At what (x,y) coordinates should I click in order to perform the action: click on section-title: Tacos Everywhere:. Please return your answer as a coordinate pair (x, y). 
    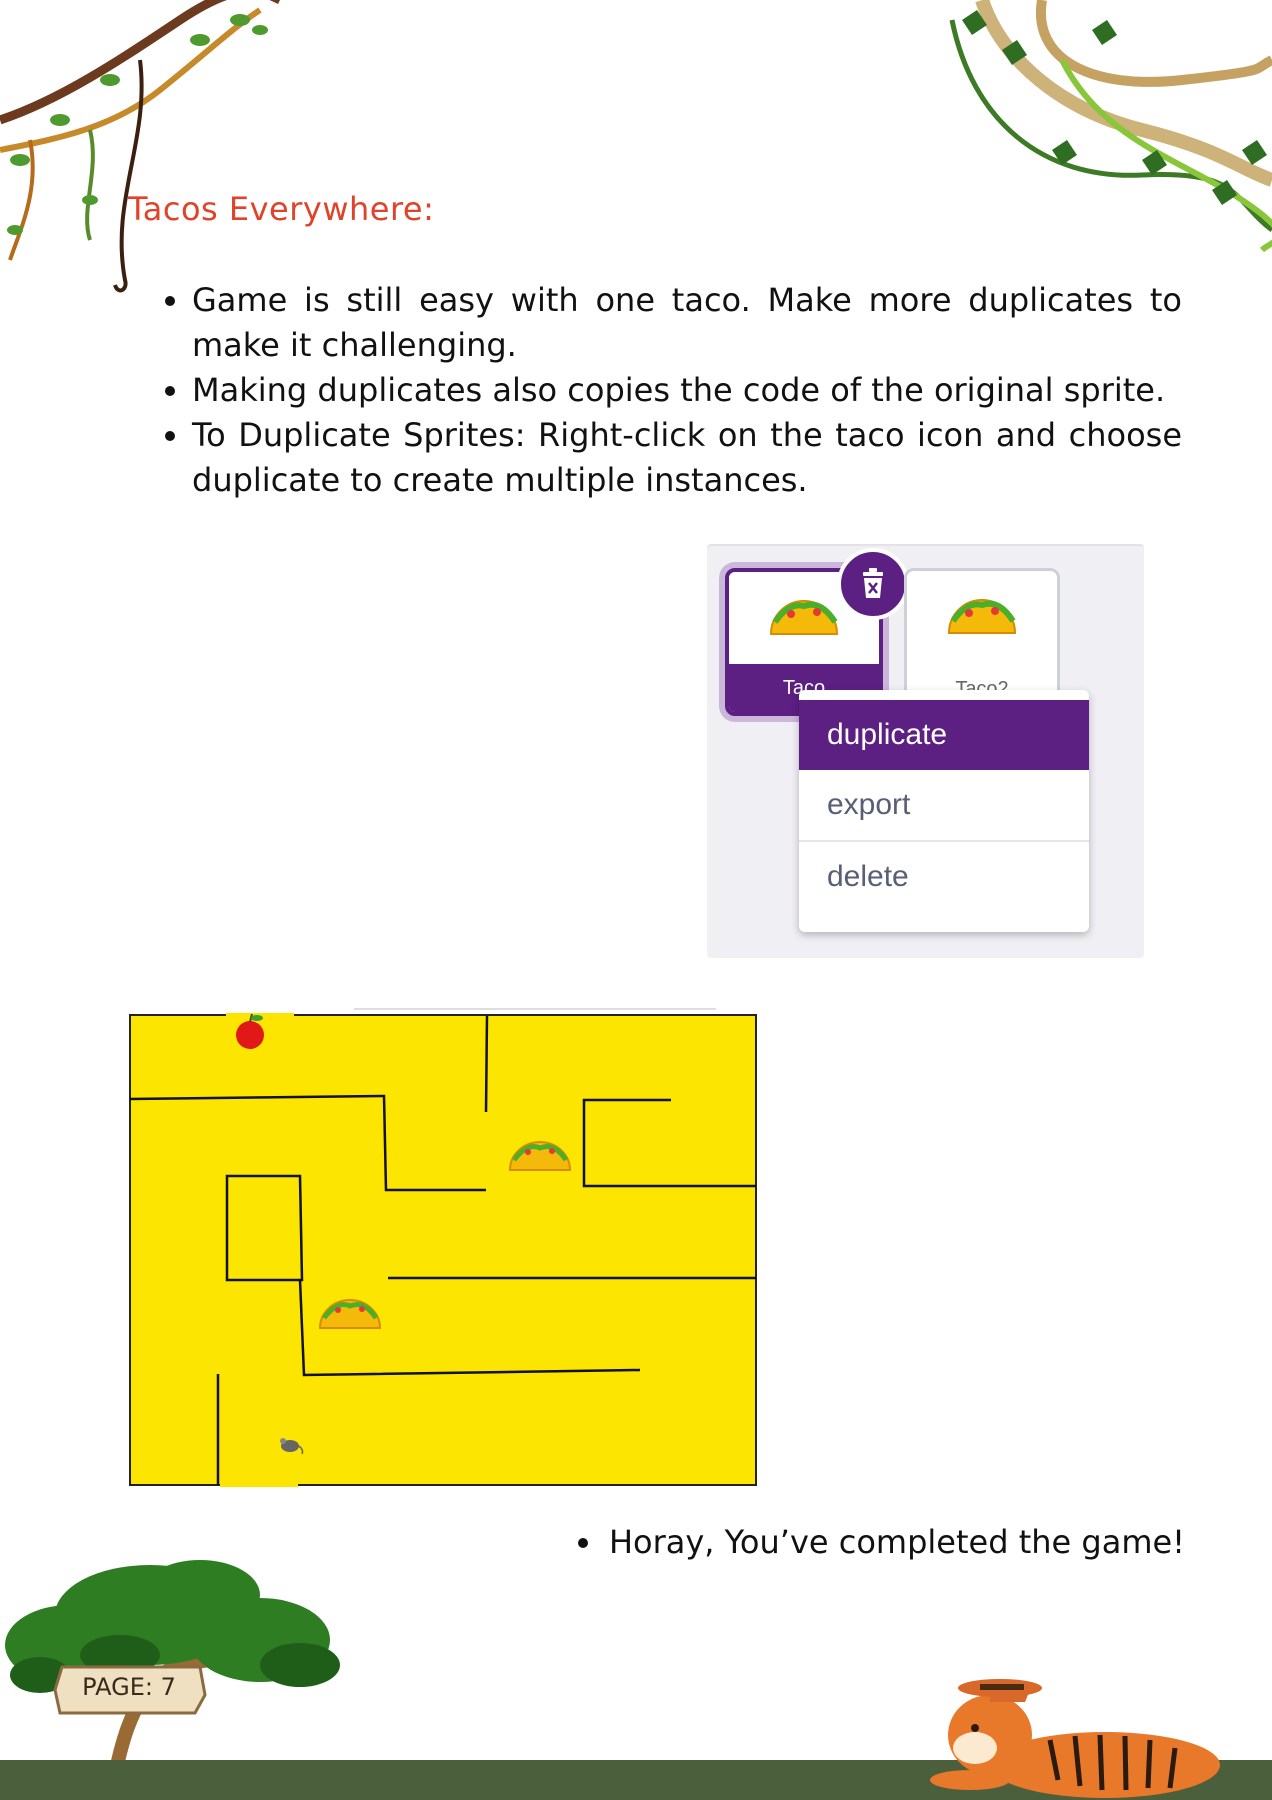
    Looking at the image, I should click on (281, 209).